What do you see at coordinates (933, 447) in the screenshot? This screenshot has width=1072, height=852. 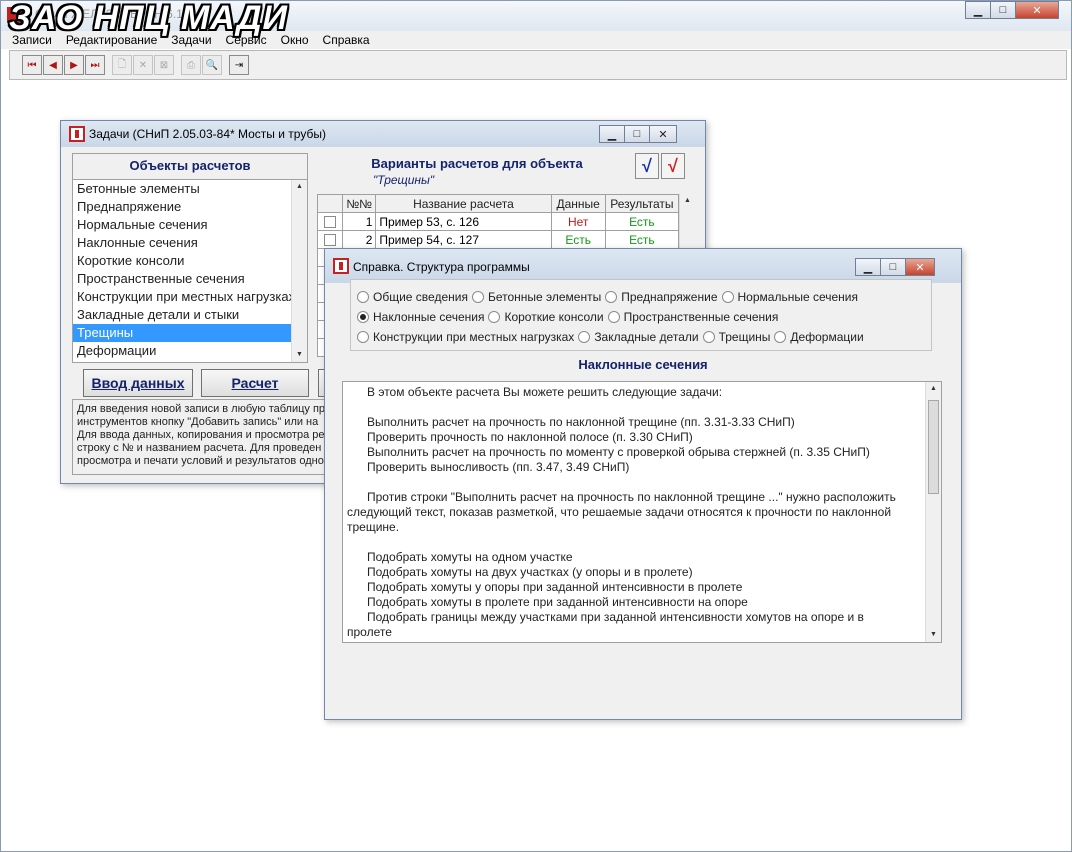 I see `scroll-thumb` at bounding box center [933, 447].